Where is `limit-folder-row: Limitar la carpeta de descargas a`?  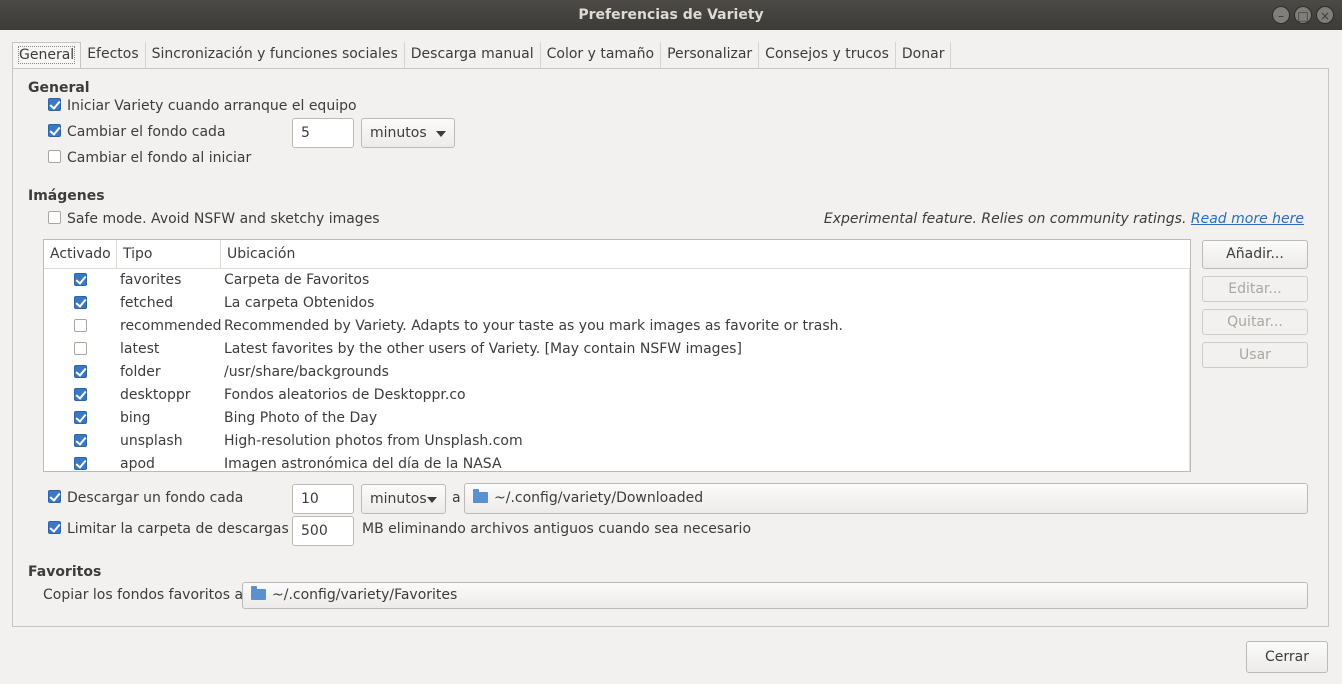
limit-folder-row: Limitar la carpeta de descargas a is located at coordinates (175, 529).